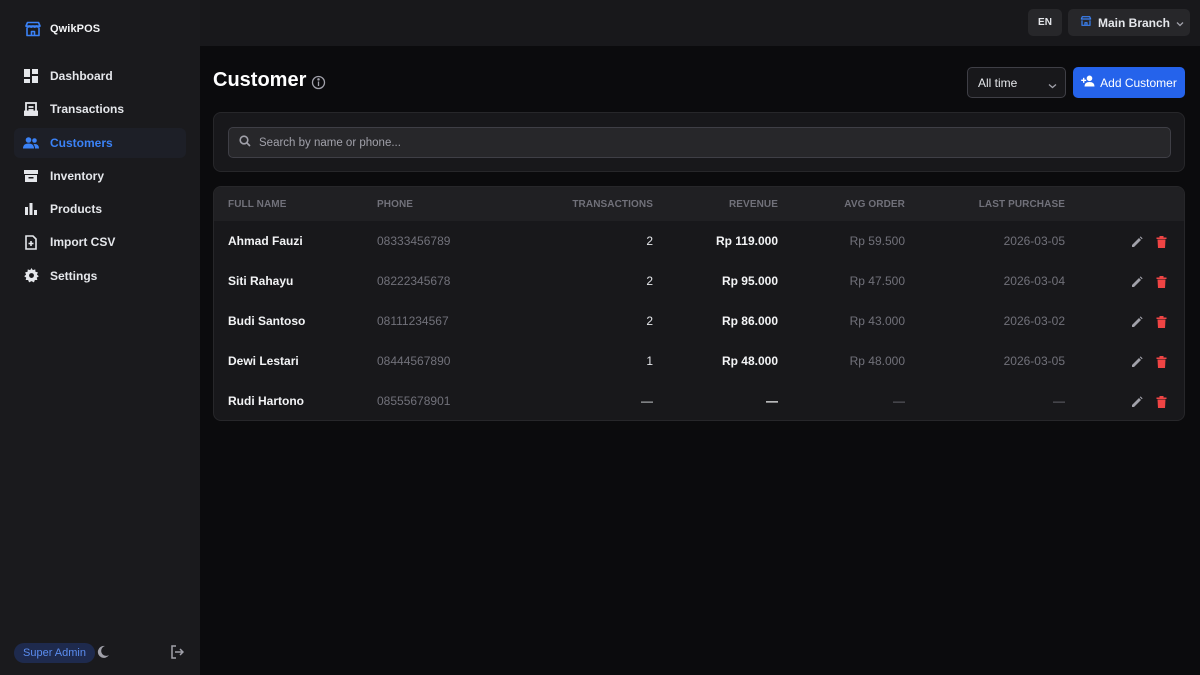  I want to click on app-name: QwikPOS, so click(75, 29).